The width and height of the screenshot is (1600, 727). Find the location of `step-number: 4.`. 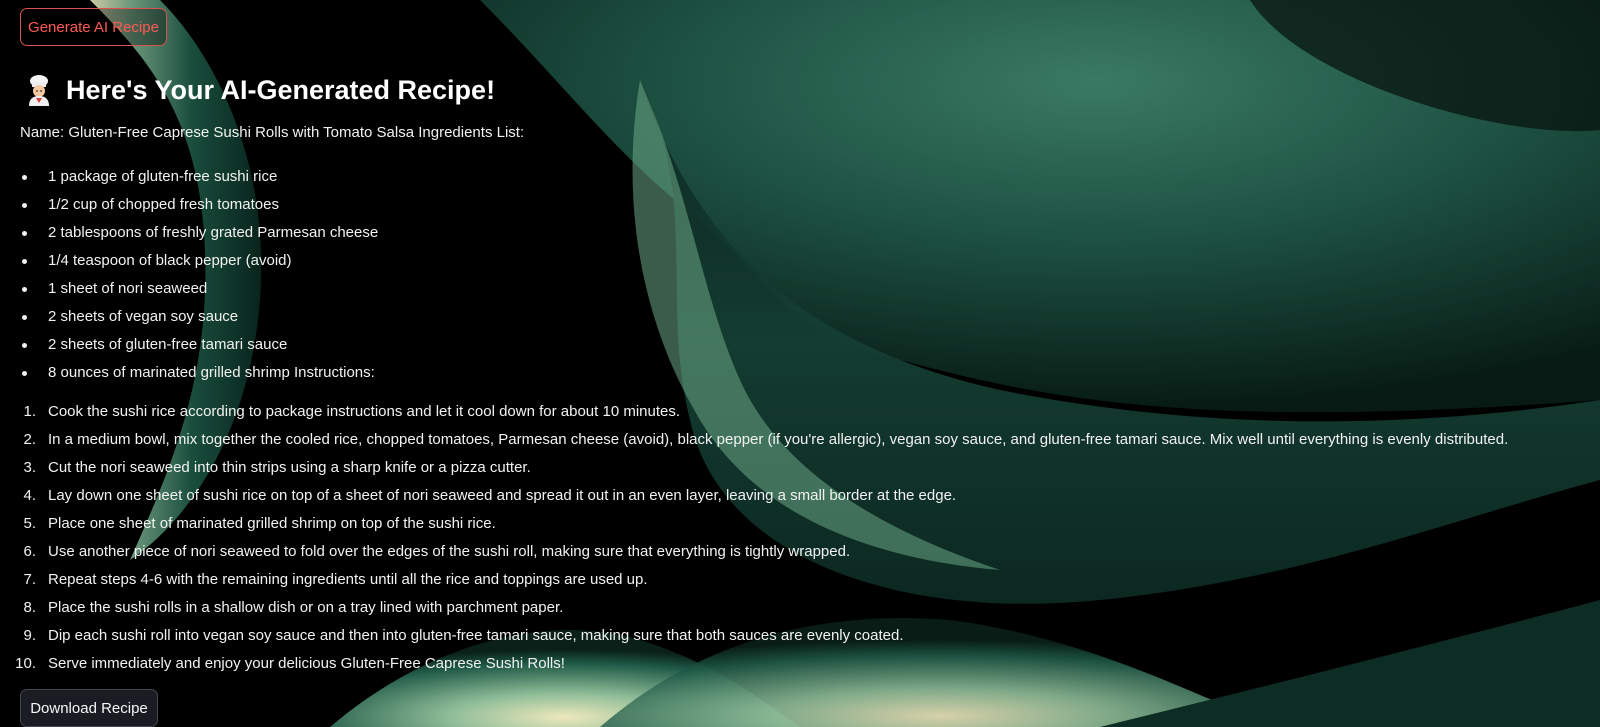

step-number: 4. is located at coordinates (29, 495).